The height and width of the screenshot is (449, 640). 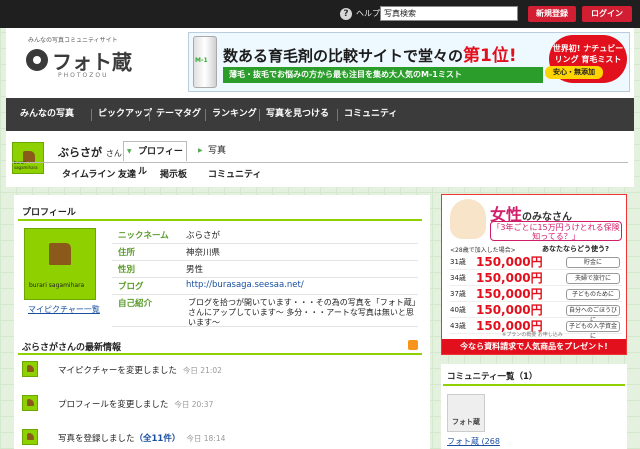 I want to click on main-nav: みんなの写真 ピックアップ テーマタグ ランキング 写真を見つける コミュニティ, so click(x=320, y=114).